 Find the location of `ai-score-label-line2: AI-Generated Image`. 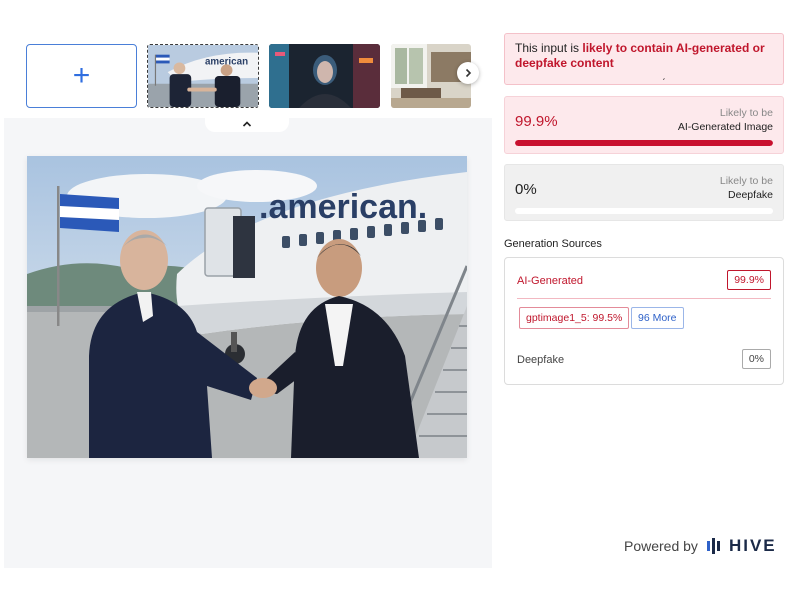

ai-score-label-line2: AI-Generated Image is located at coordinates (725, 127).